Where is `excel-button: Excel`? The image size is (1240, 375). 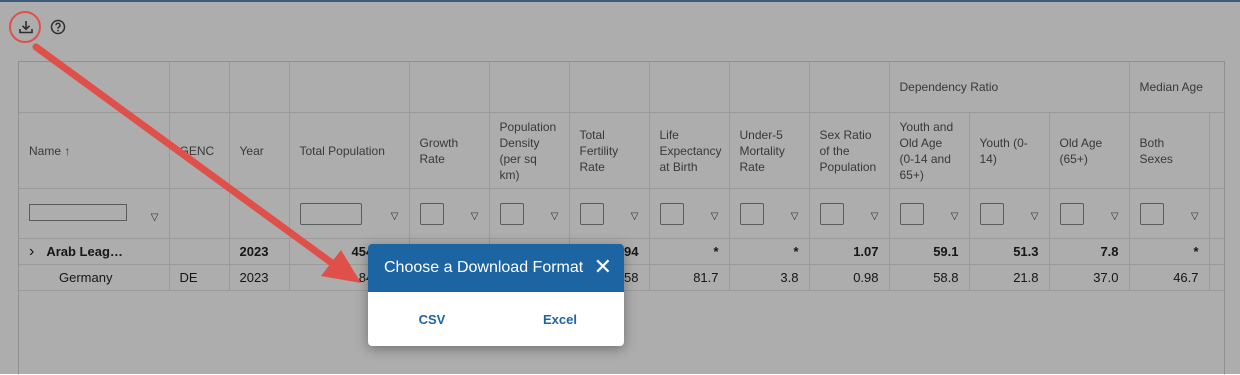 excel-button: Excel is located at coordinates (560, 319).